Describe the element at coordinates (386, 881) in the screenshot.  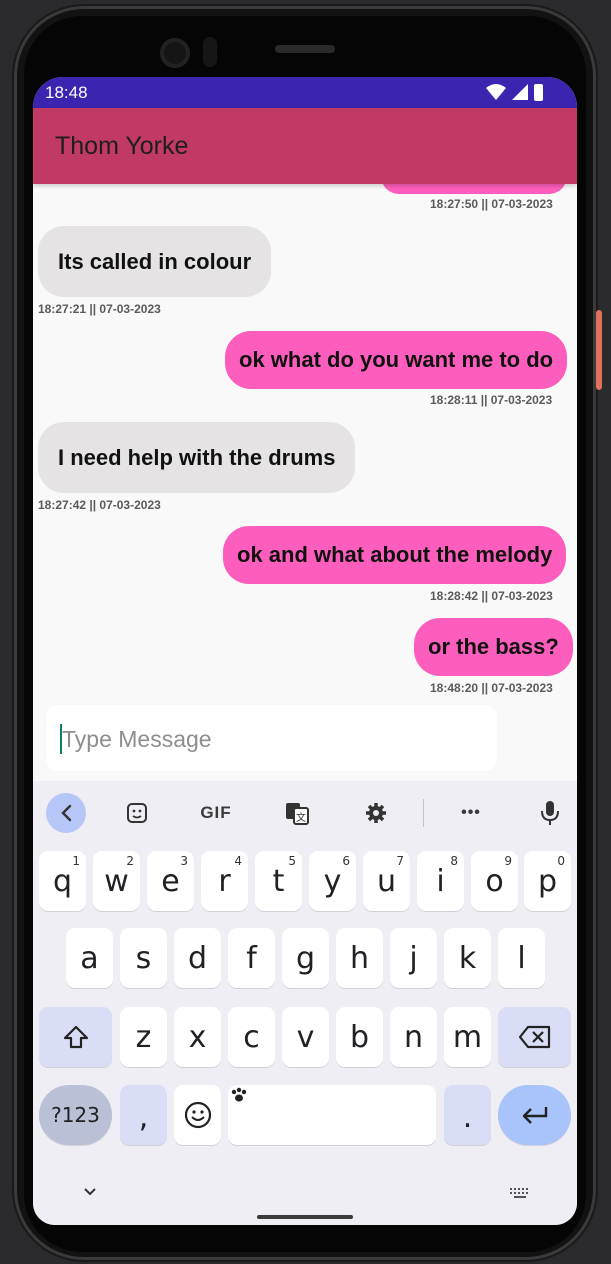
I see `key-u: u7` at that location.